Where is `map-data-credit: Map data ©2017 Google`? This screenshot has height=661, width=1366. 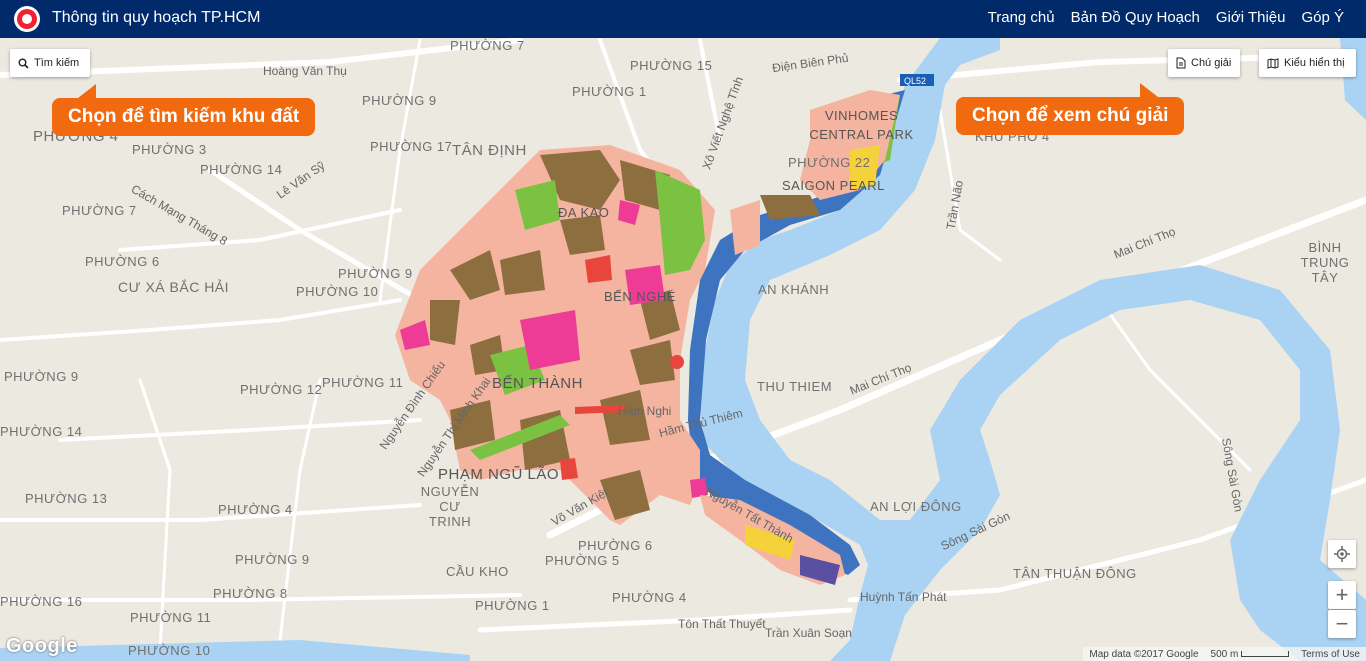 map-data-credit: Map data ©2017 Google is located at coordinates (1144, 654).